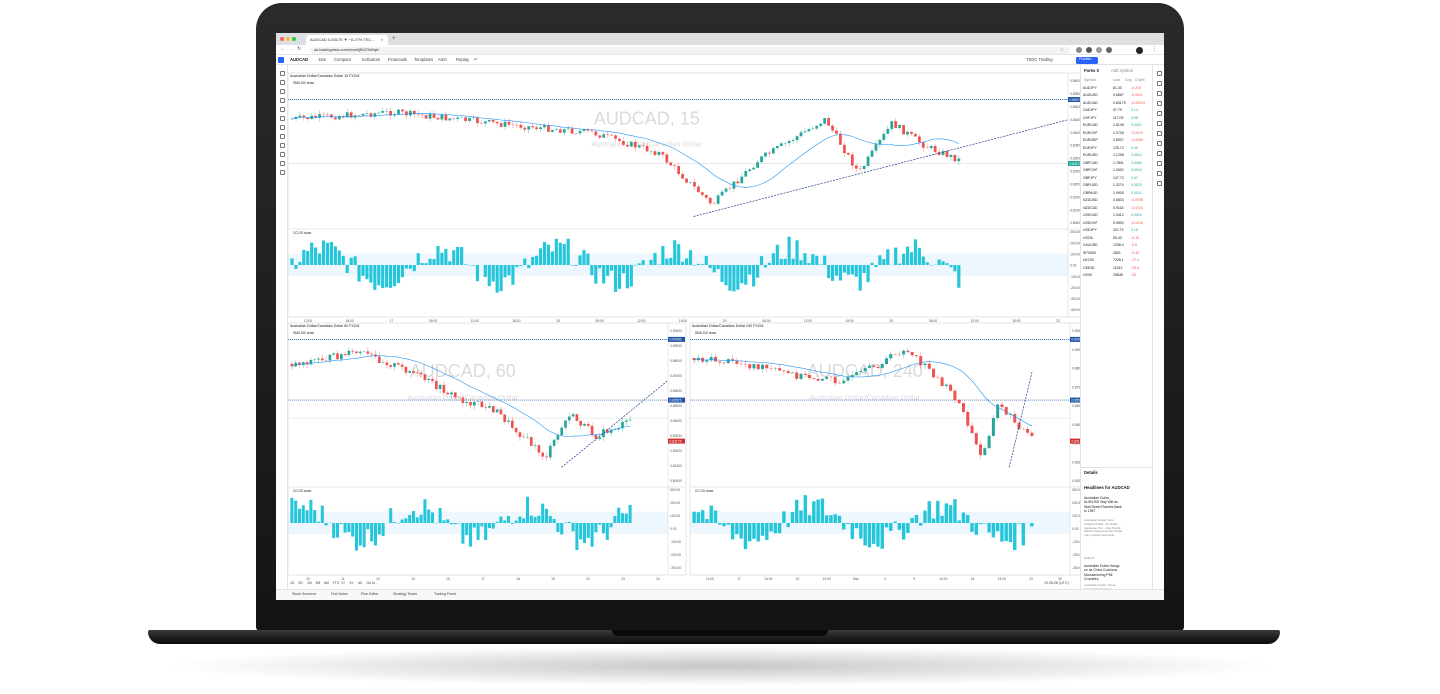 The image size is (1440, 694). Describe the element at coordinates (1117, 254) in the screenshot. I see `watchlist-row: SPX500 2801 -0.45` at that location.